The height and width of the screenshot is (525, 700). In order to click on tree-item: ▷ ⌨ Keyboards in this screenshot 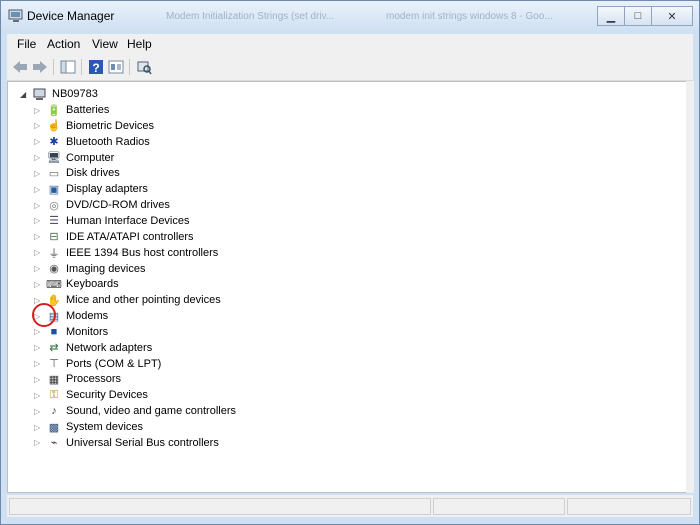, I will do `click(76, 284)`.